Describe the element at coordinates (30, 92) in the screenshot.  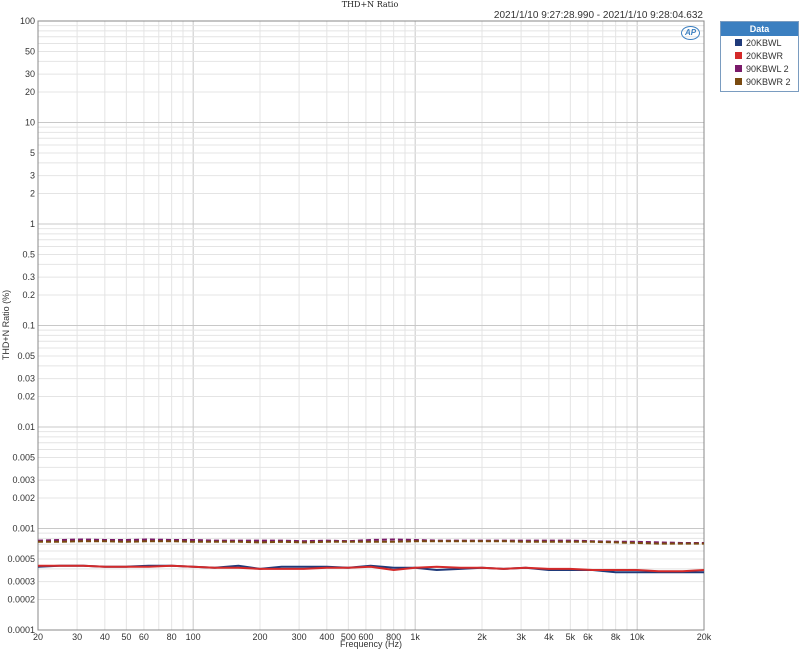
I see `y-tick-label: 20` at that location.